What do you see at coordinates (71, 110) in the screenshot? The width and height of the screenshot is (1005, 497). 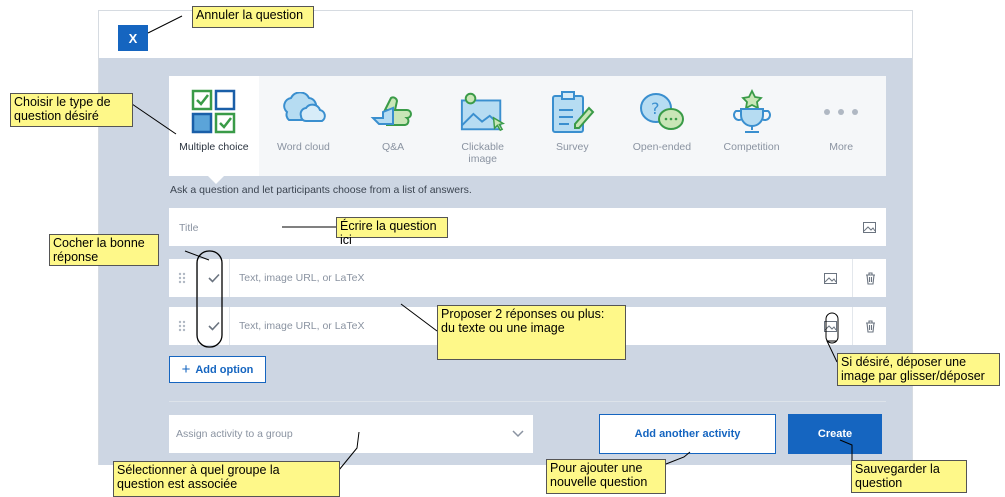 I see `callout-question-type: Choisir le type de question désiré` at bounding box center [71, 110].